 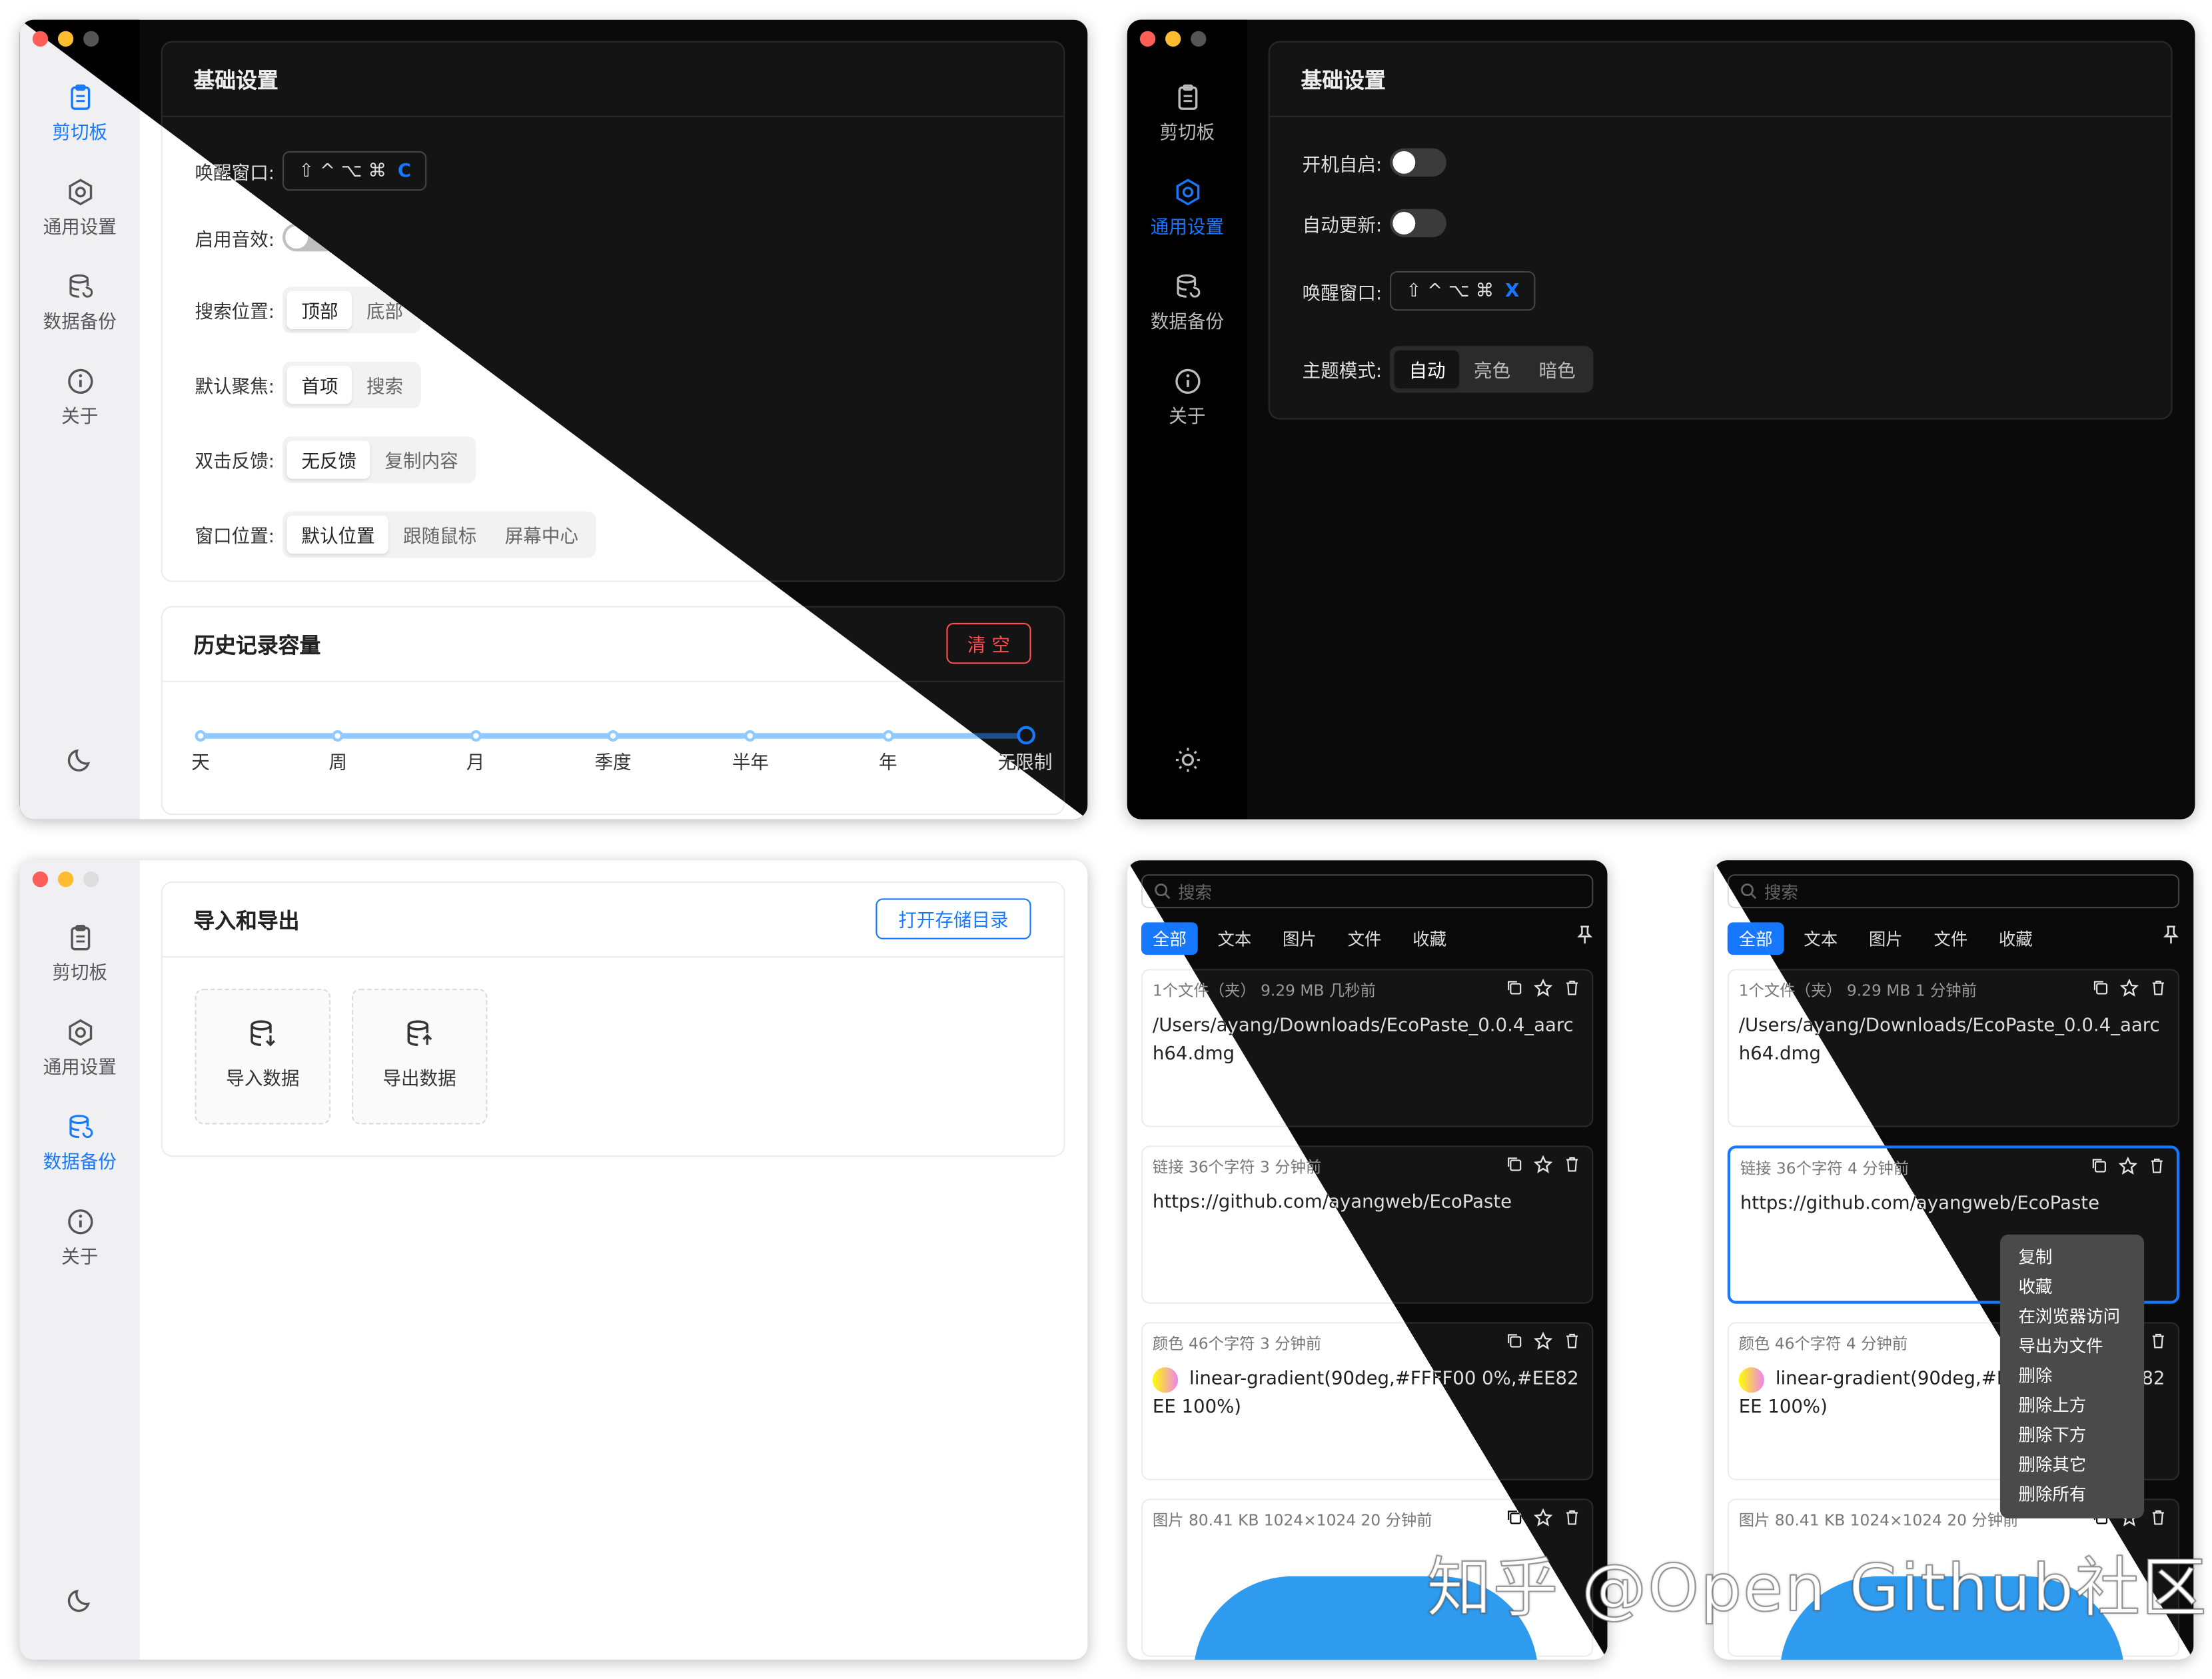 I want to click on menu-item: 删除所有, so click(x=2072, y=1495).